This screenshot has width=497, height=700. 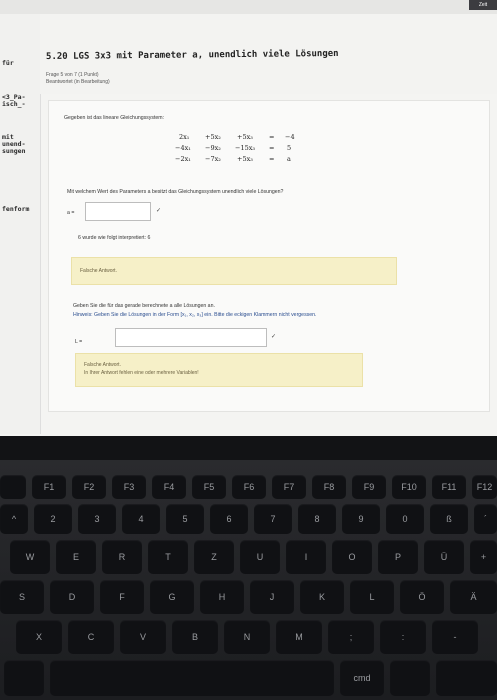 What do you see at coordinates (403, 637) in the screenshot?
I see `key-period: :` at bounding box center [403, 637].